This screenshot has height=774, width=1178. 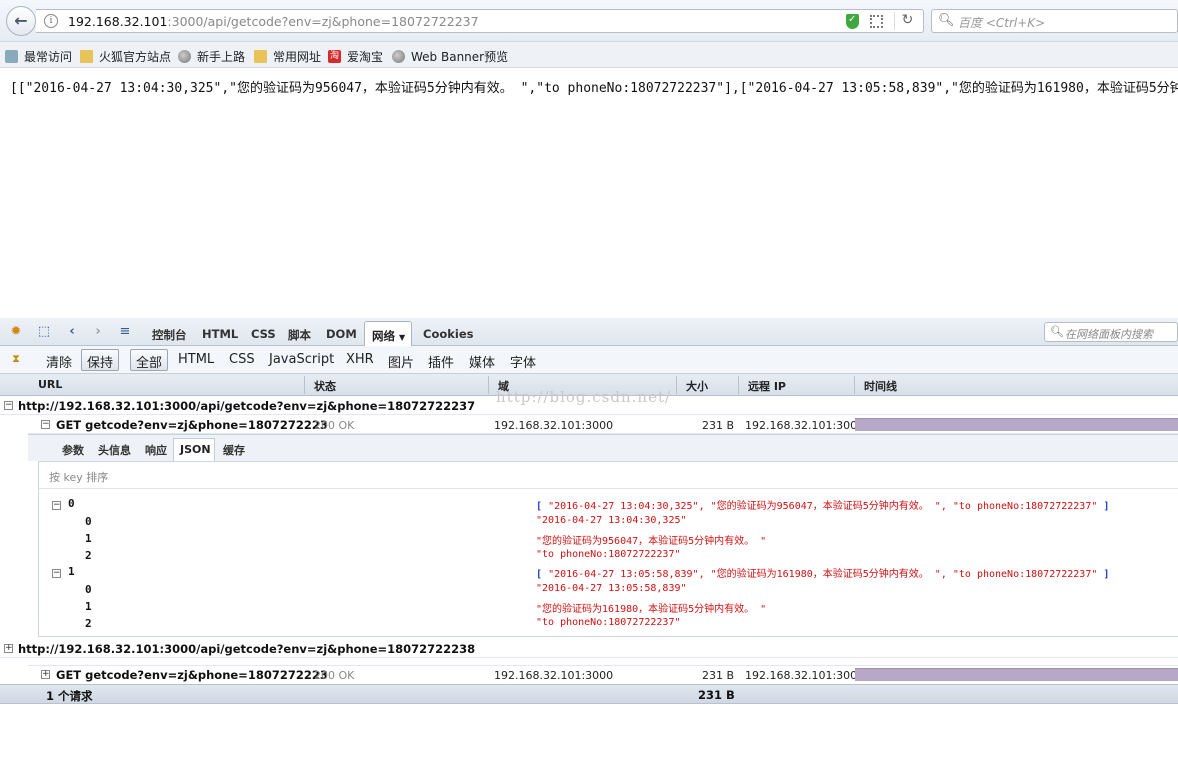 What do you see at coordinates (98, 332) in the screenshot?
I see `forward-chevron-icon: ›` at bounding box center [98, 332].